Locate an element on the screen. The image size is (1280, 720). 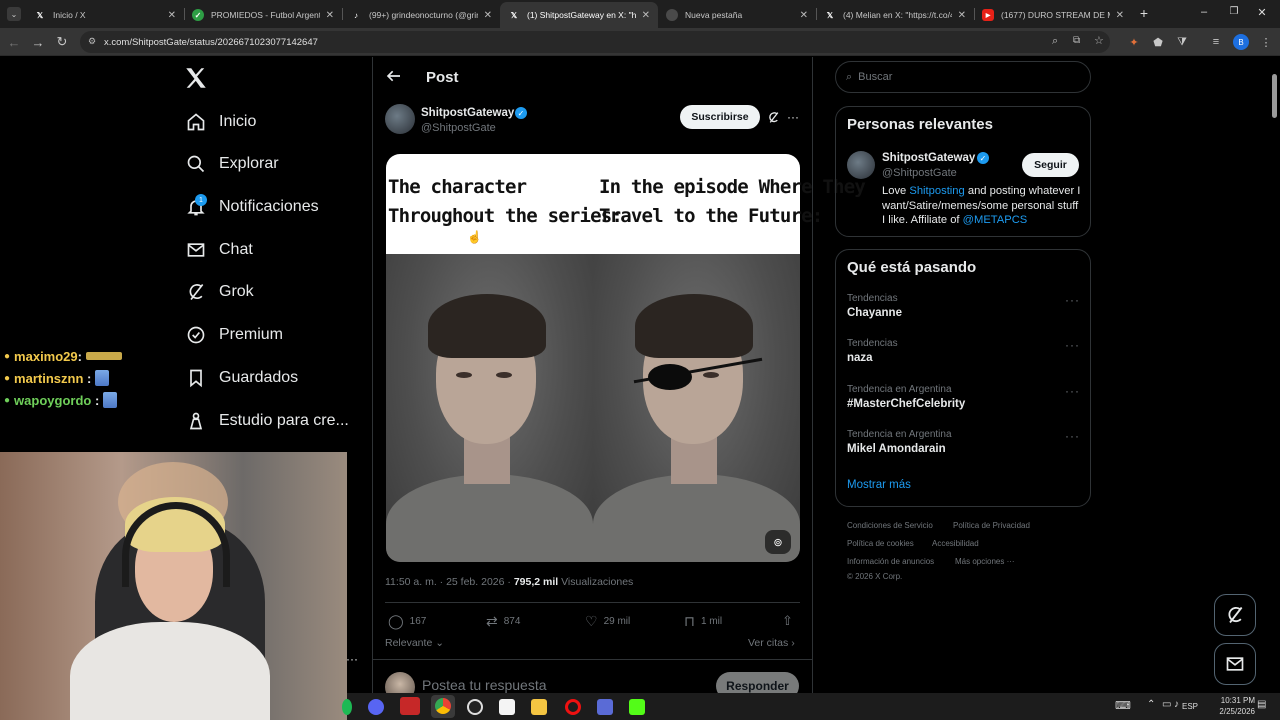
media-controls-icon: ≡ is located at coordinates (1216, 42).